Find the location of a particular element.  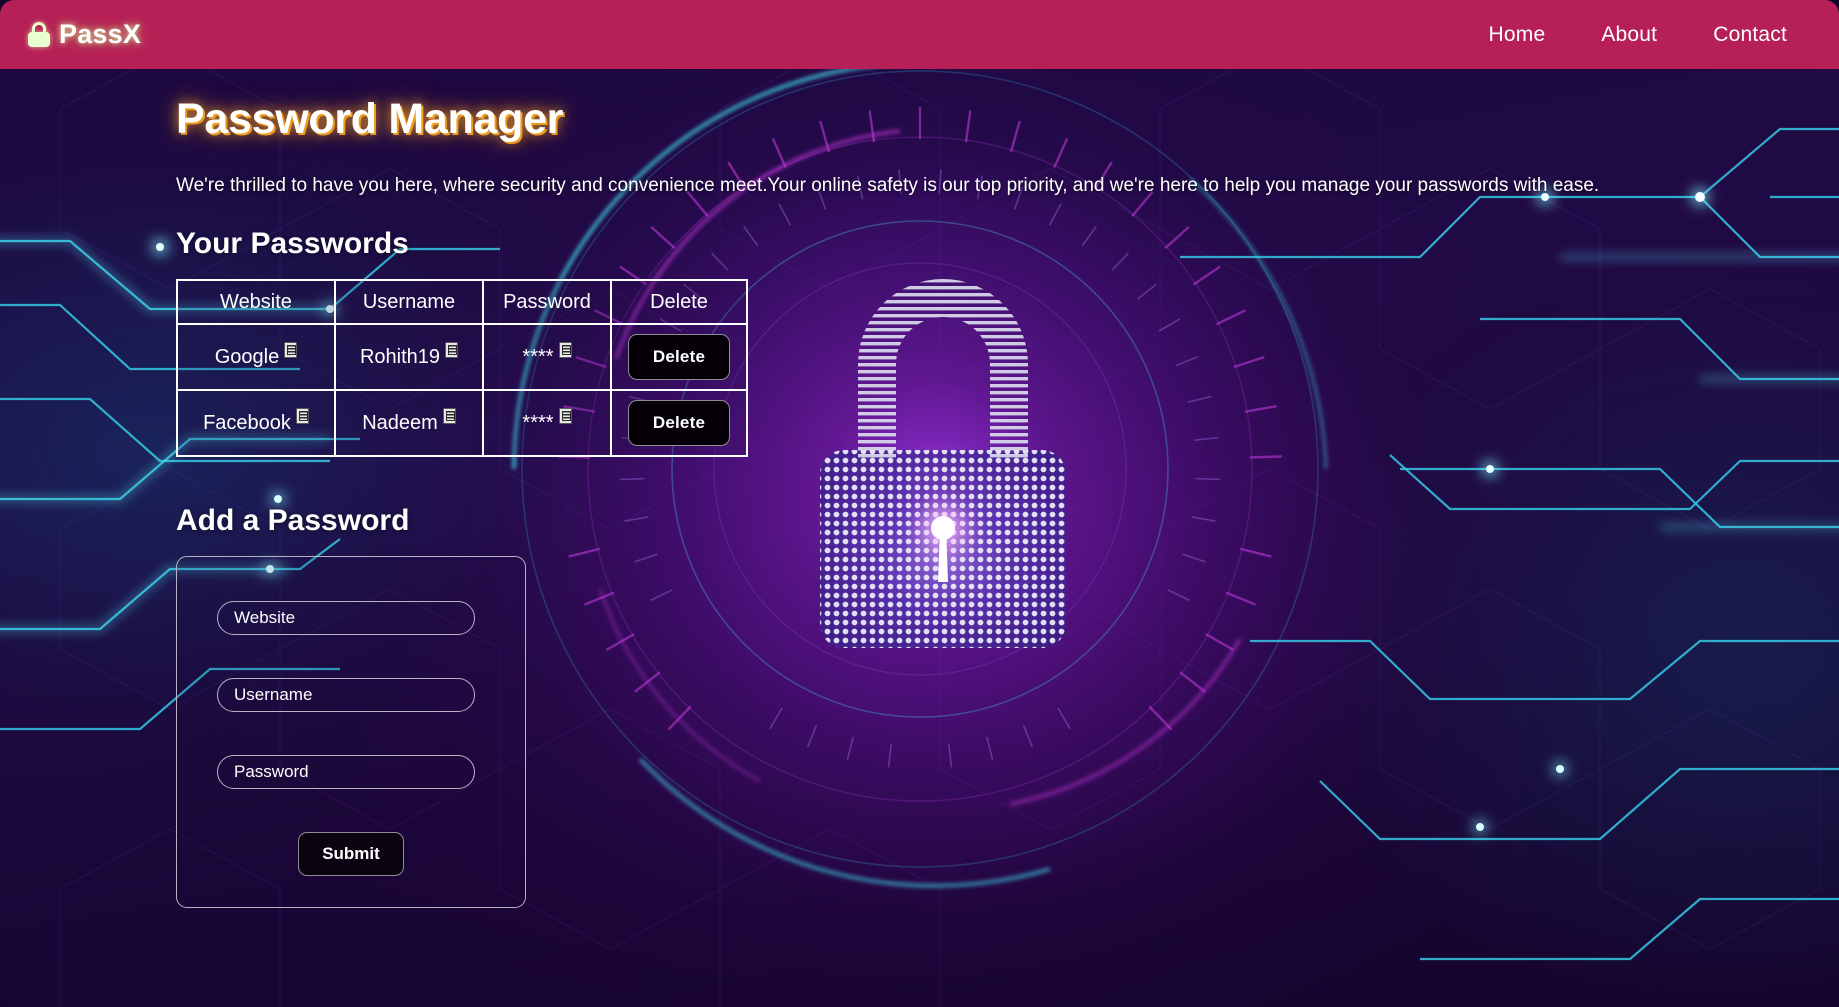

nav-link-home: Home is located at coordinates (1517, 35).